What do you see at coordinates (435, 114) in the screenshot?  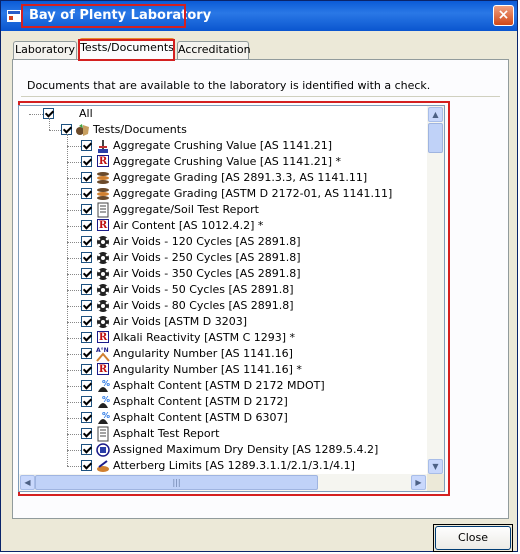 I see `scroll-up-button: ▲` at bounding box center [435, 114].